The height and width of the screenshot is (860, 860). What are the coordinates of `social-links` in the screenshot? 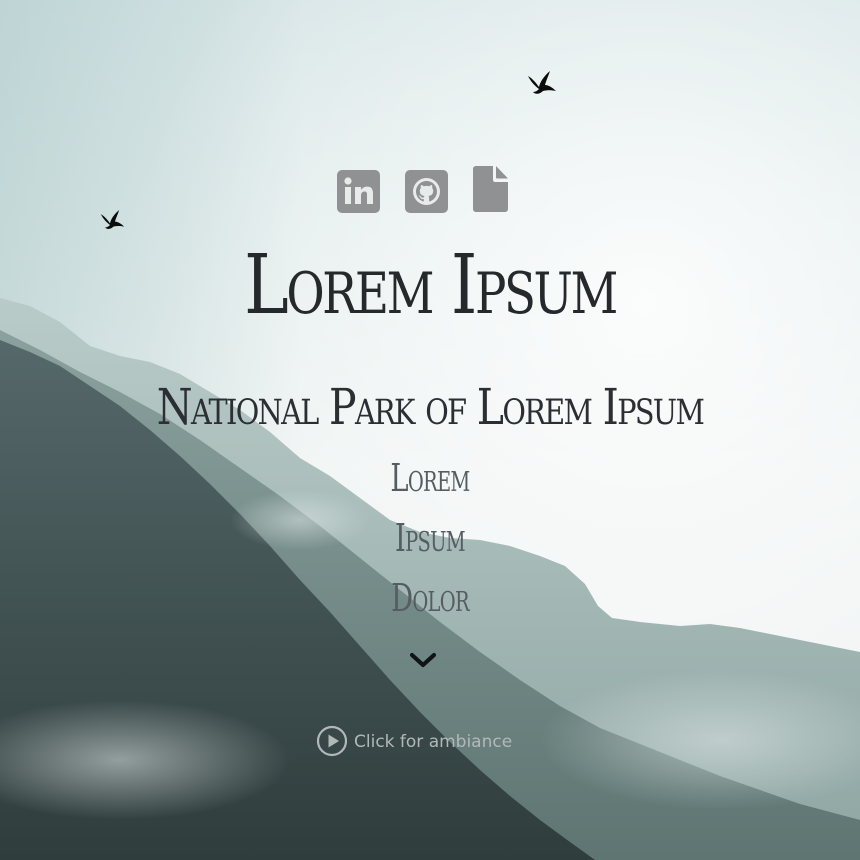 It's located at (430, 191).